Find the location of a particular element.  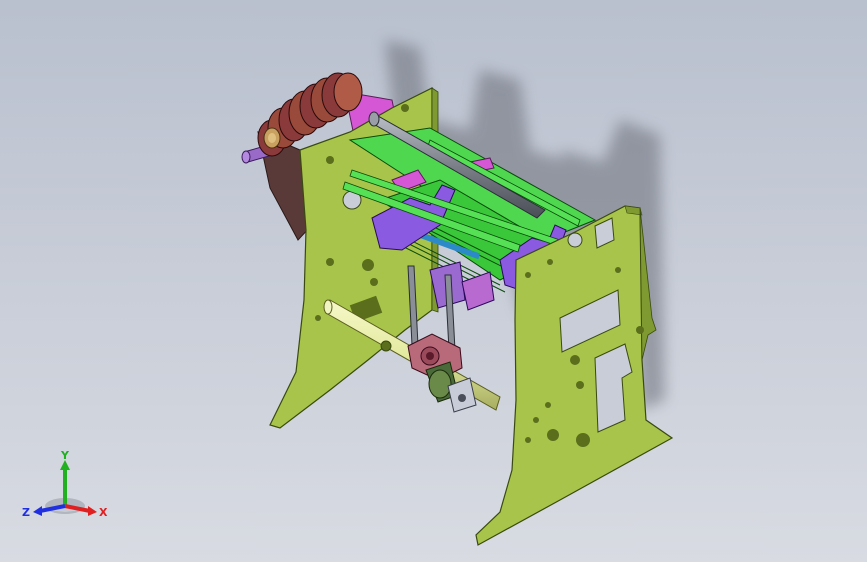

x-axis-arrowhead is located at coordinates (92, 511).